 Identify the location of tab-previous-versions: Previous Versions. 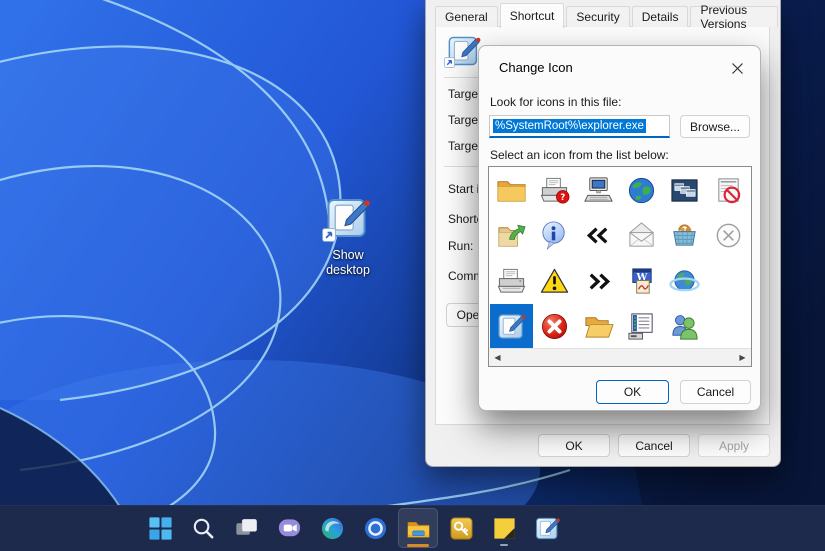
(734, 17).